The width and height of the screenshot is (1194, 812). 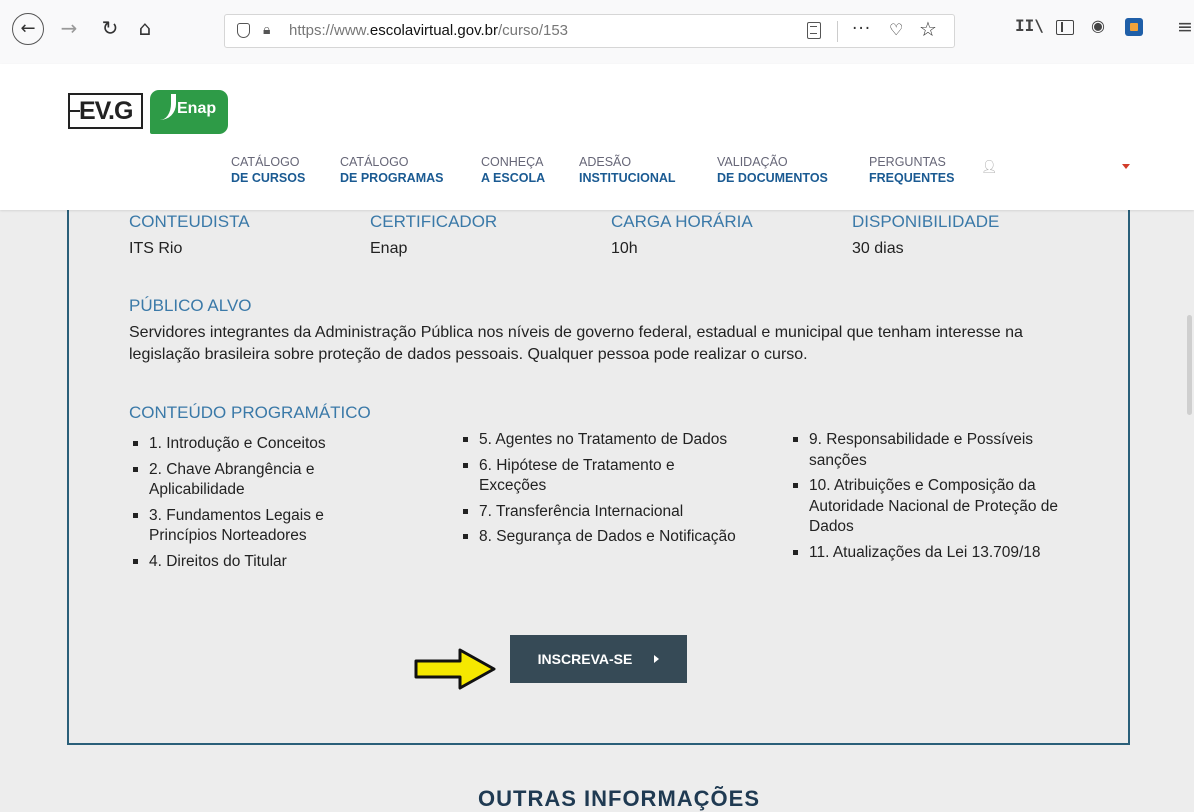 What do you see at coordinates (250, 412) in the screenshot?
I see `program-heading: CONTEÚDO PROGRAMÁTICO` at bounding box center [250, 412].